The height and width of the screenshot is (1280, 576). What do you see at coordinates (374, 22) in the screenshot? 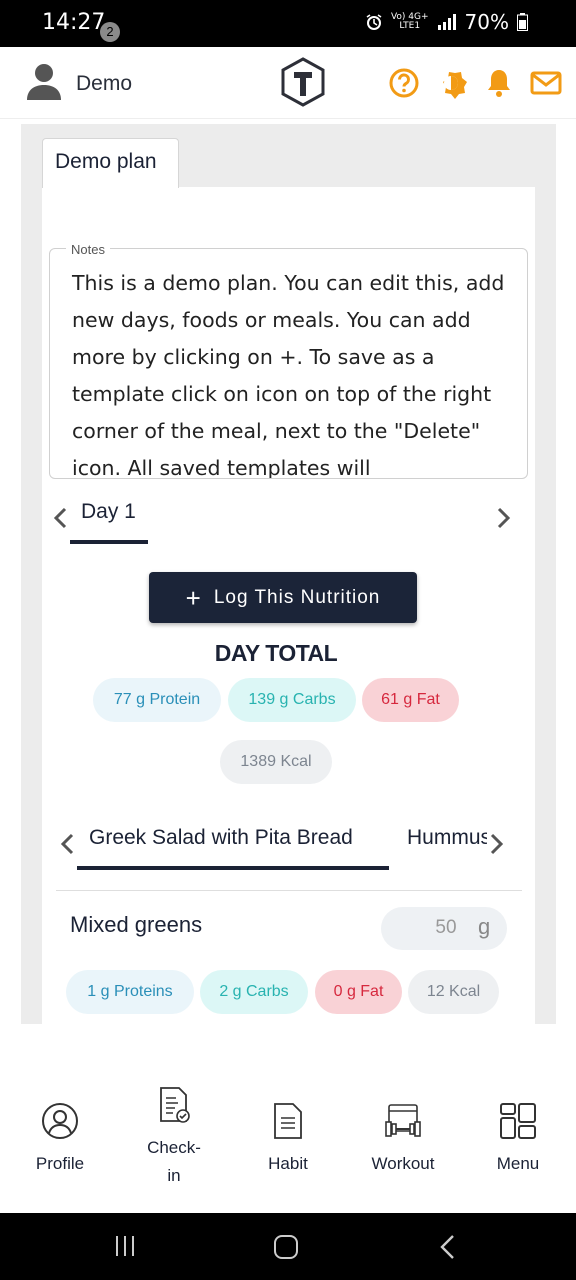
I see `alarm-icon` at bounding box center [374, 22].